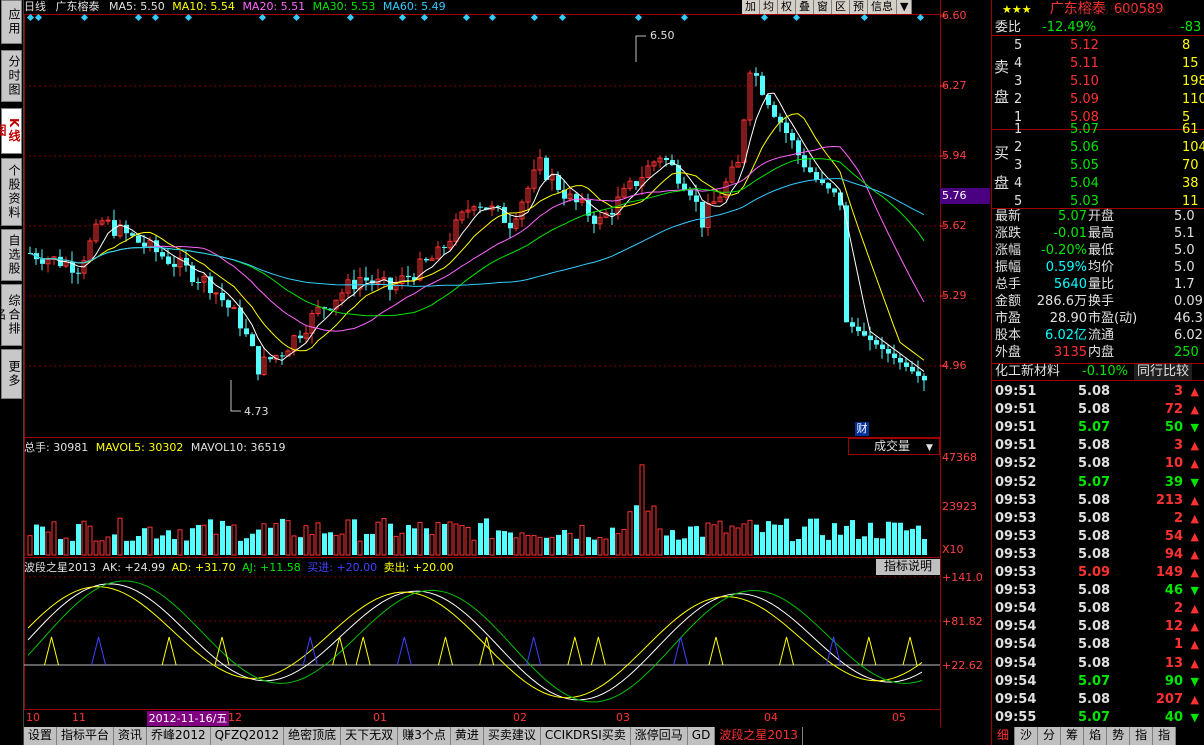 The height and width of the screenshot is (745, 1204). I want to click on indicator-tab: 赚3个点, so click(424, 736).